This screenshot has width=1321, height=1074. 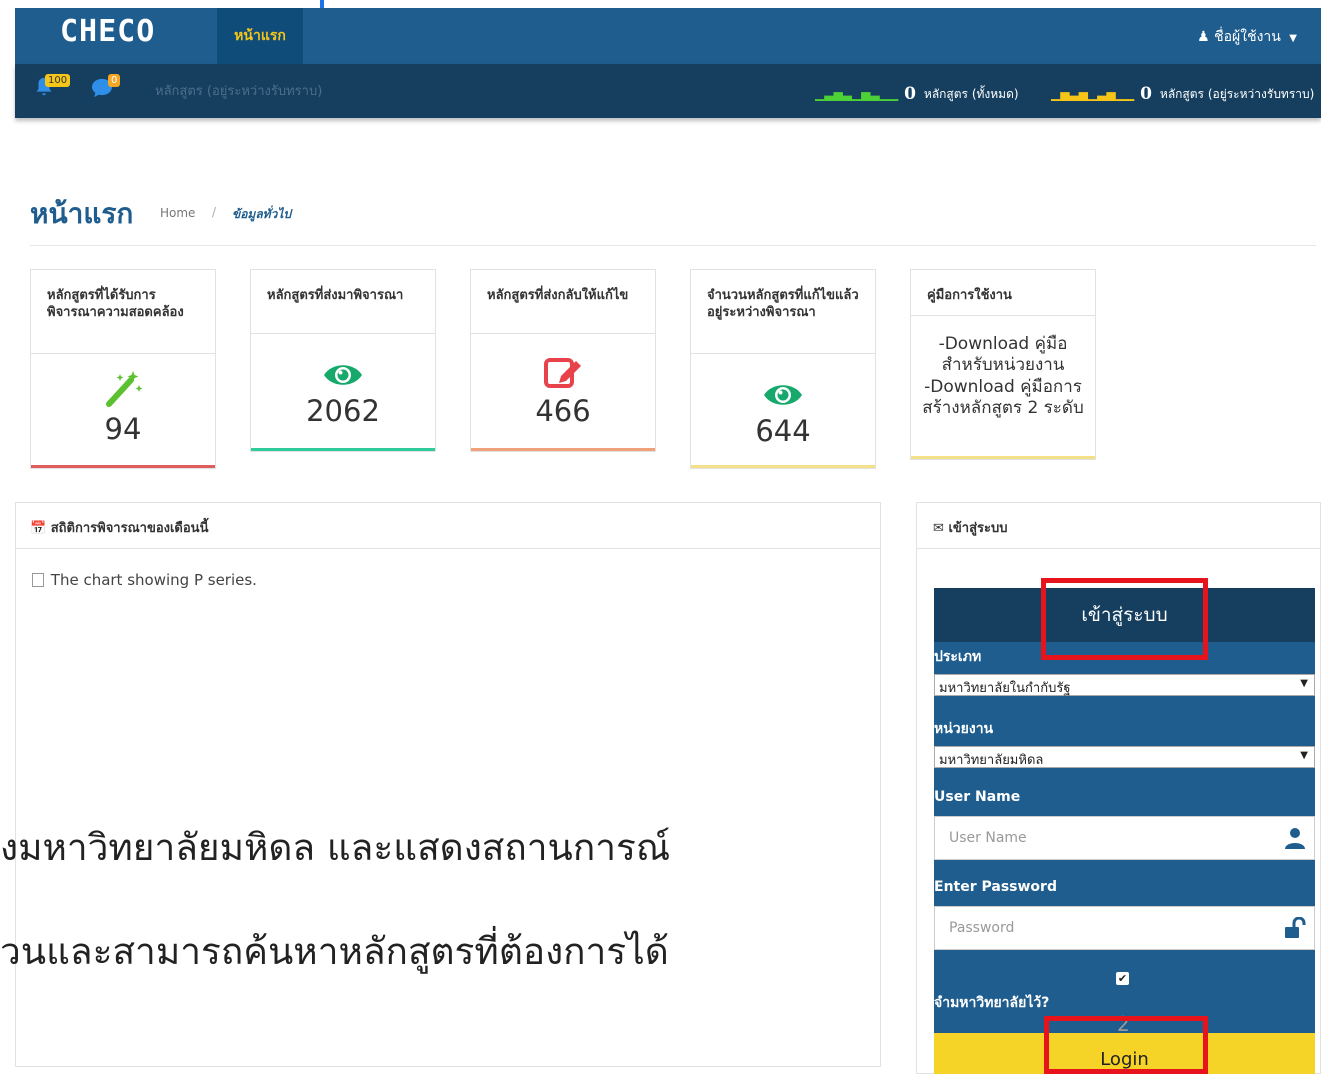 What do you see at coordinates (1003, 293) in the screenshot?
I see `card-title: คู่มือการใช้งาน` at bounding box center [1003, 293].